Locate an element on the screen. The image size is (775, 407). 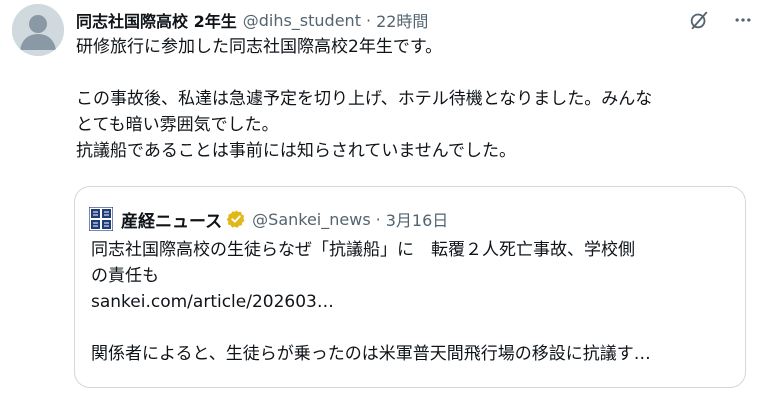
more-icon is located at coordinates (743, 20).